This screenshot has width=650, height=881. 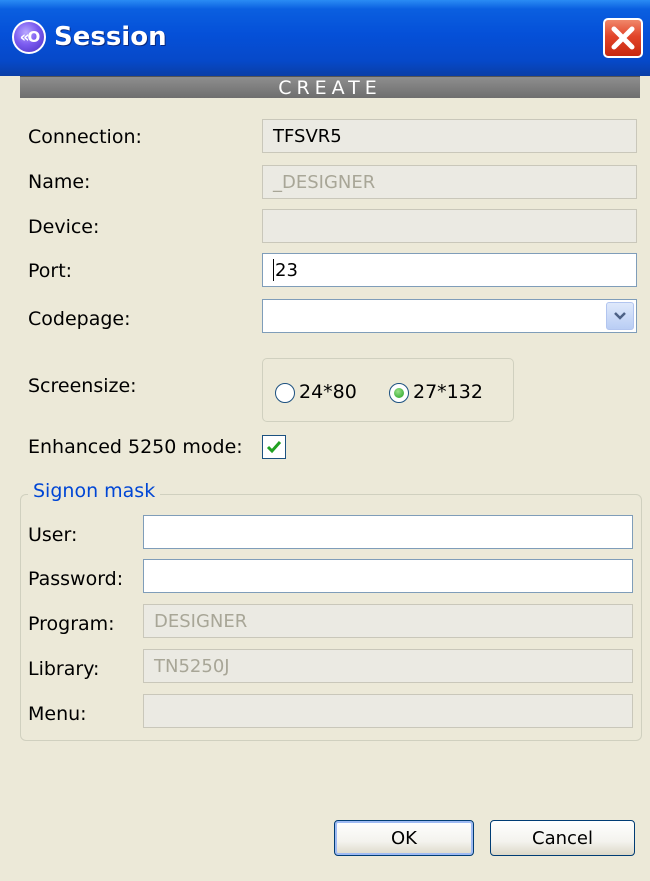 I want to click on library-label: Library:, so click(x=64, y=669).